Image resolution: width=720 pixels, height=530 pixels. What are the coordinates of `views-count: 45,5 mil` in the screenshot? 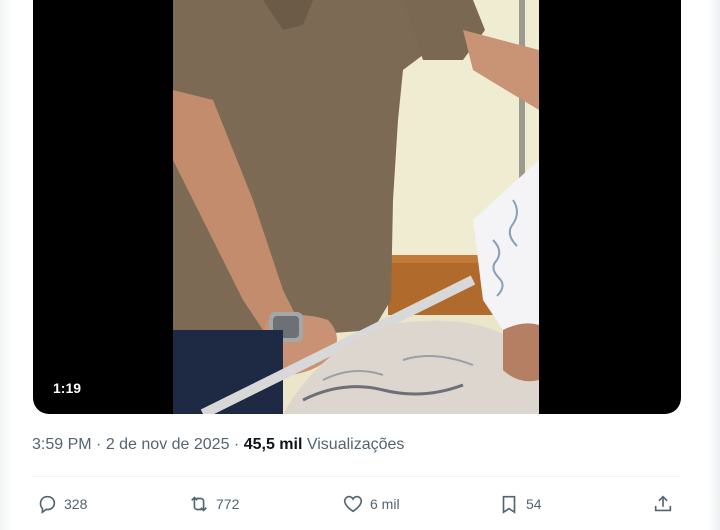 It's located at (273, 444).